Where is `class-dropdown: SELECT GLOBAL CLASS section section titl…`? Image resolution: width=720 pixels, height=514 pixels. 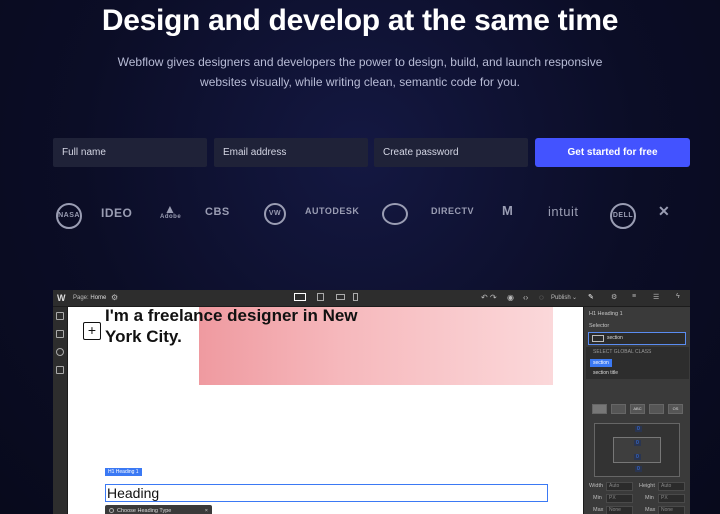
class-dropdown: SELECT GLOBAL CLASS section section titl… is located at coordinates (637, 363).